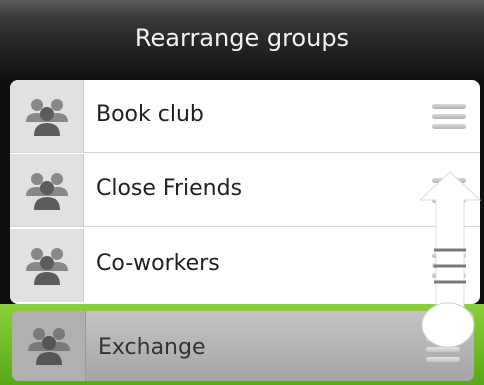 This screenshot has height=385, width=484. Describe the element at coordinates (451, 259) in the screenshot. I see `drag-up-arrow-icon` at that location.